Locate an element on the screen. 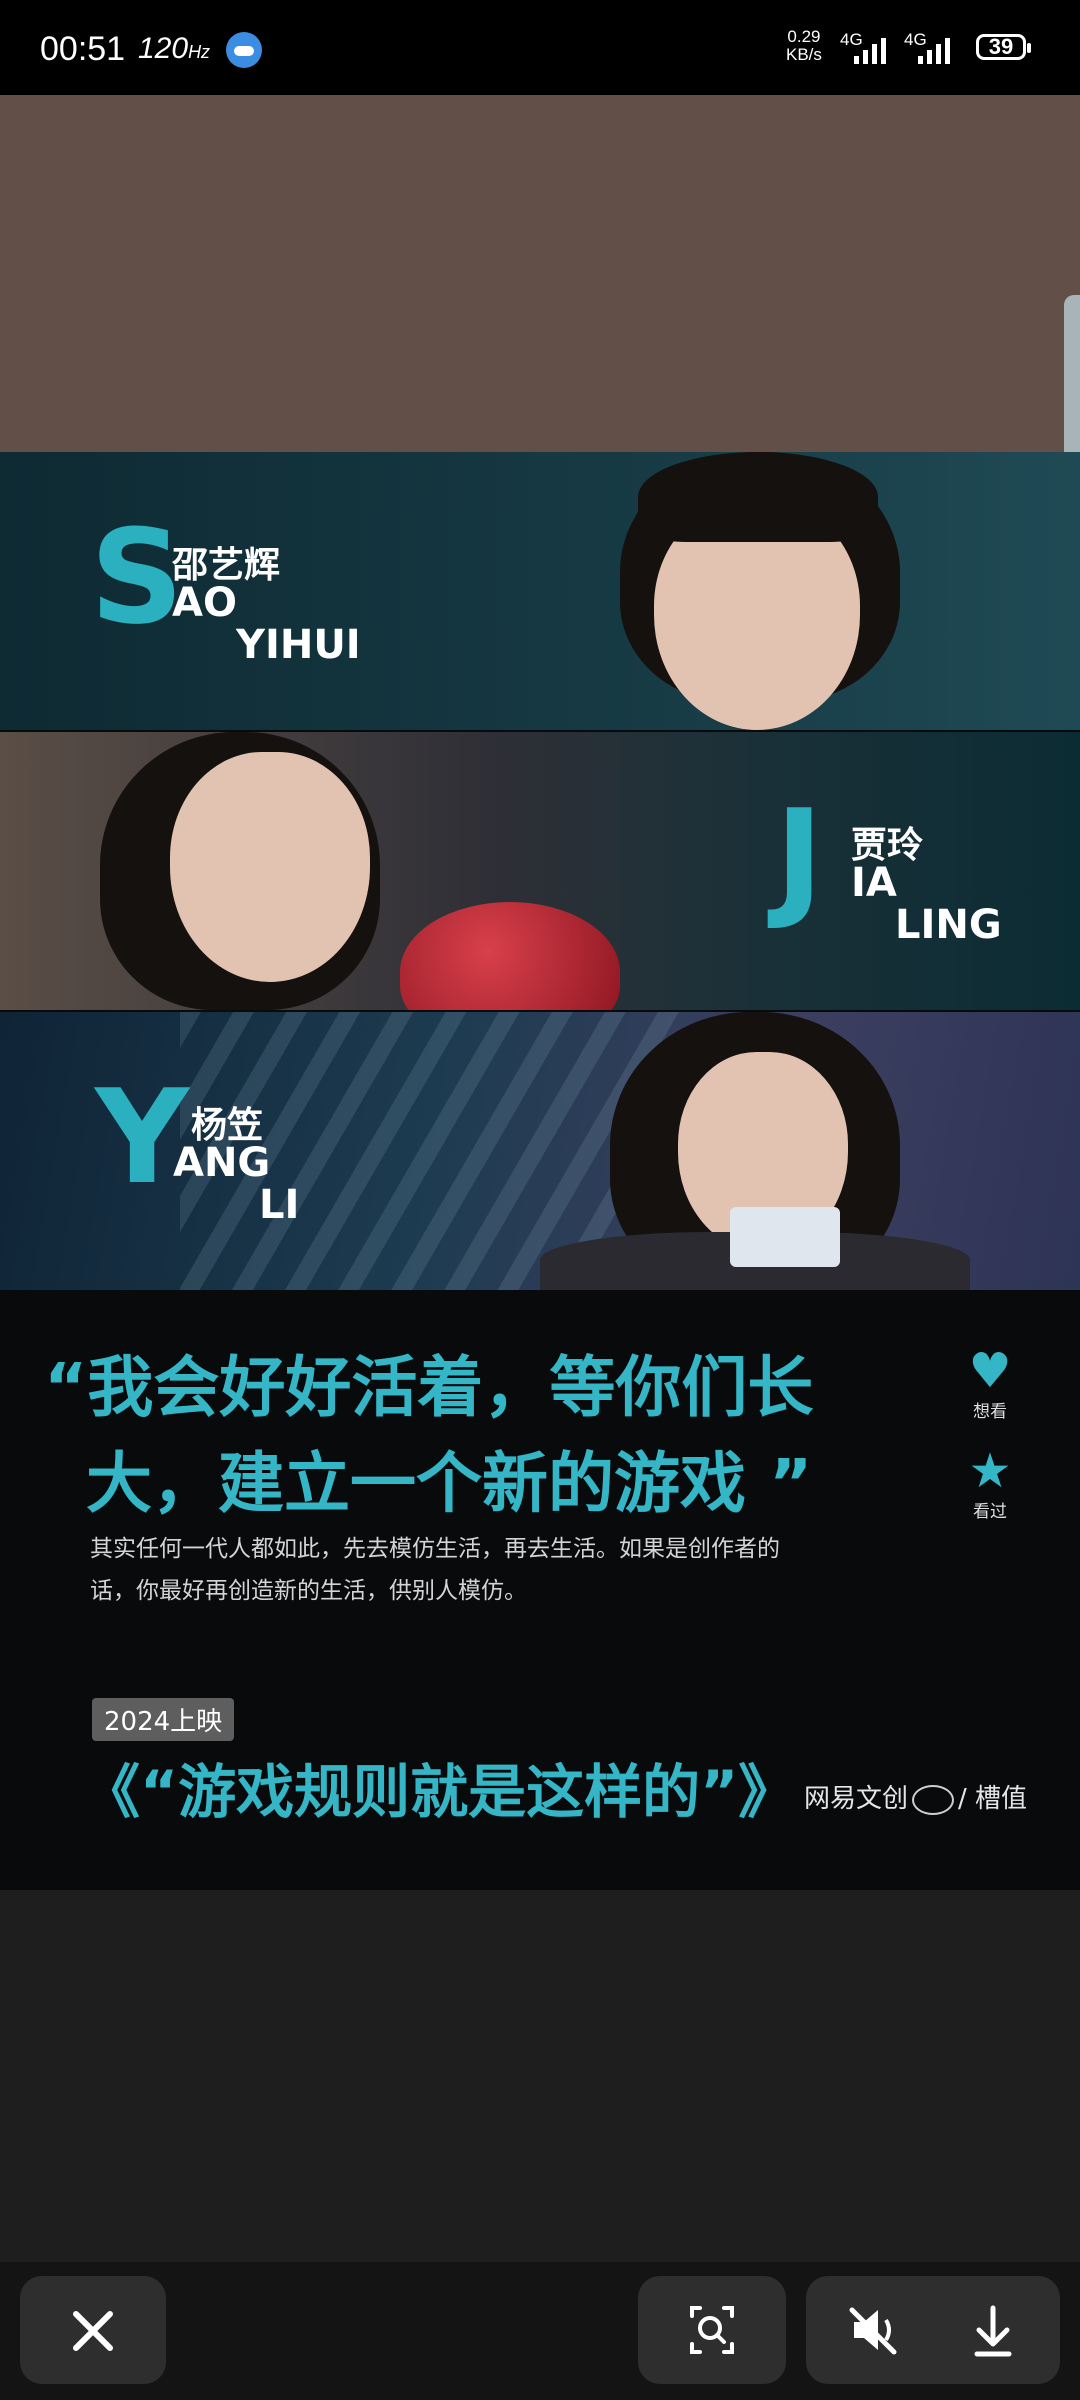  media-top-area is located at coordinates (540, 273).